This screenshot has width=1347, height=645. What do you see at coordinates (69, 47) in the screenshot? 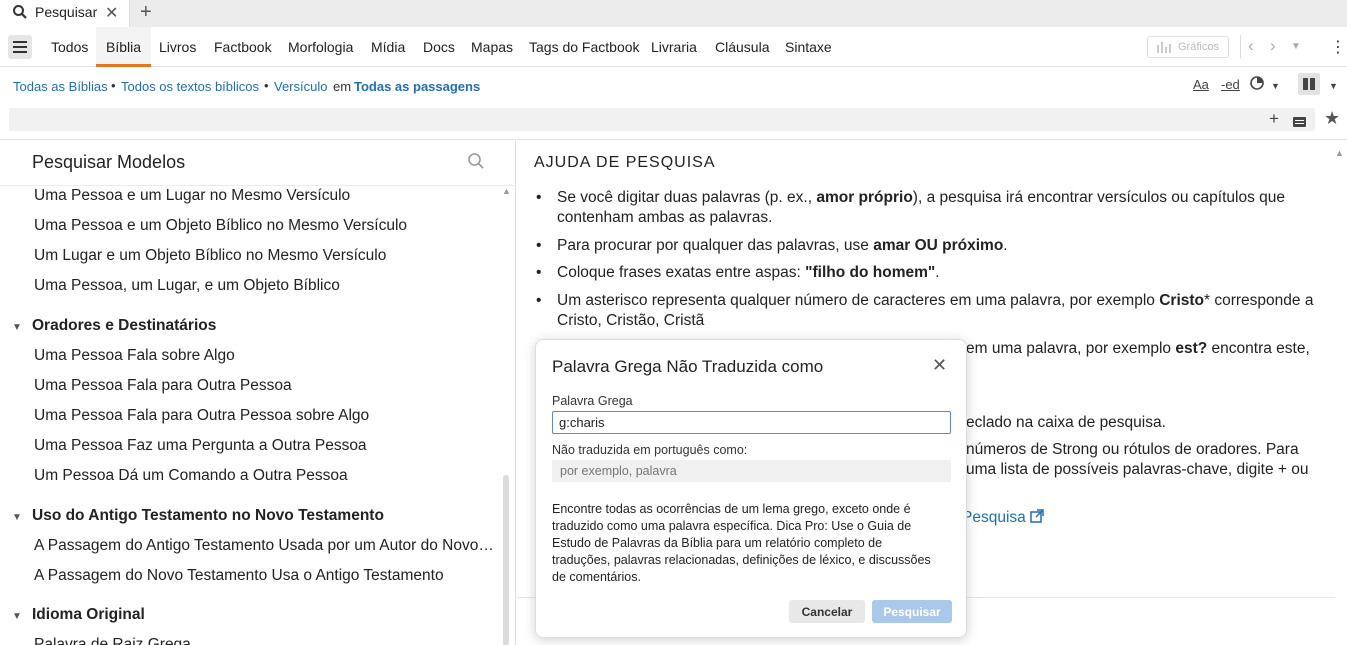
I see `nav-tab-todos: Todos` at bounding box center [69, 47].